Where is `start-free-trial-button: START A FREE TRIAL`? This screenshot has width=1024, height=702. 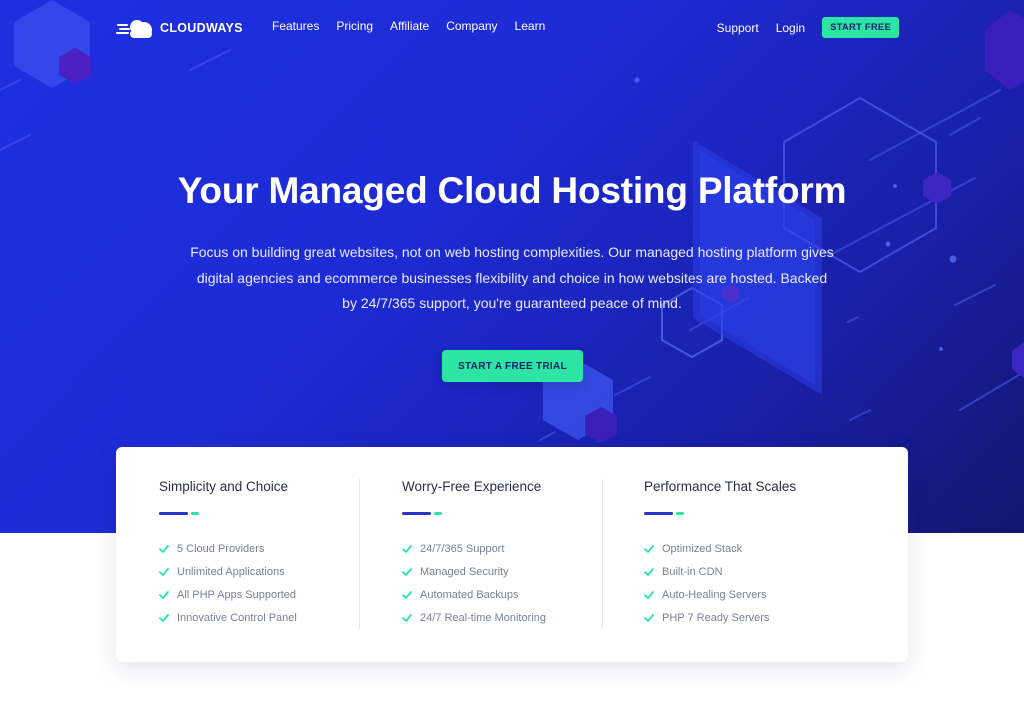 start-free-trial-button: START A FREE TRIAL is located at coordinates (512, 366).